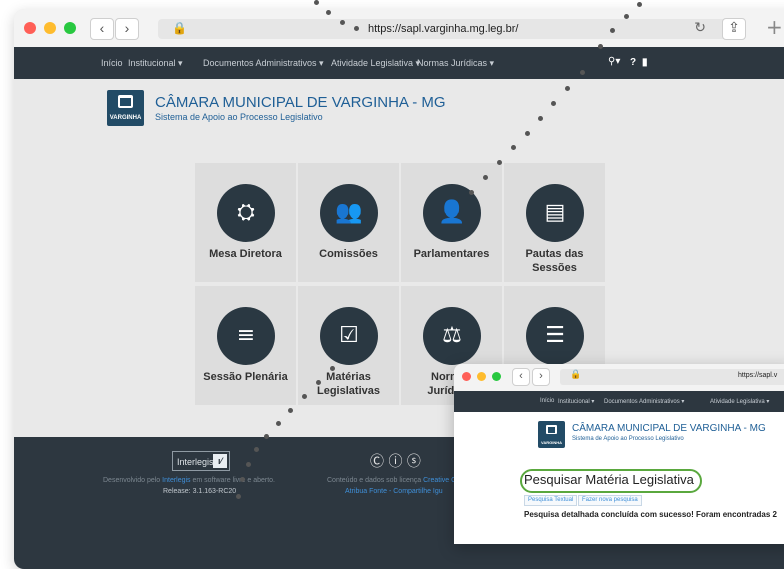 This screenshot has height=569, width=784. What do you see at coordinates (774, 27) in the screenshot?
I see `new-tab-icon: +` at bounding box center [774, 27].